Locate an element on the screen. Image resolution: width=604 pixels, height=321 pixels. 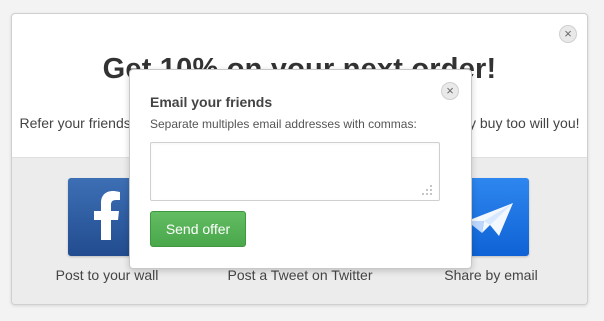
twitter-share-label: Post a Tweet on Twitter is located at coordinates (300, 275).